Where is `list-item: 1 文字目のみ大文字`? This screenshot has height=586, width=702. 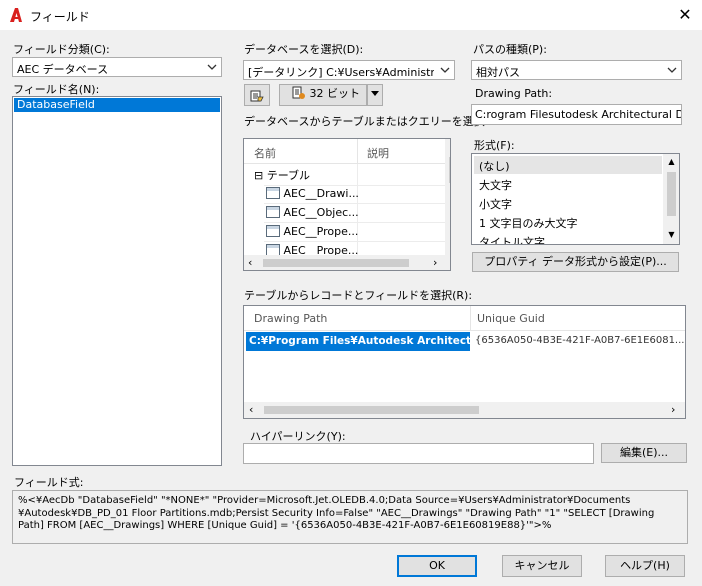
list-item: 1 文字目のみ大文字 is located at coordinates (528, 223).